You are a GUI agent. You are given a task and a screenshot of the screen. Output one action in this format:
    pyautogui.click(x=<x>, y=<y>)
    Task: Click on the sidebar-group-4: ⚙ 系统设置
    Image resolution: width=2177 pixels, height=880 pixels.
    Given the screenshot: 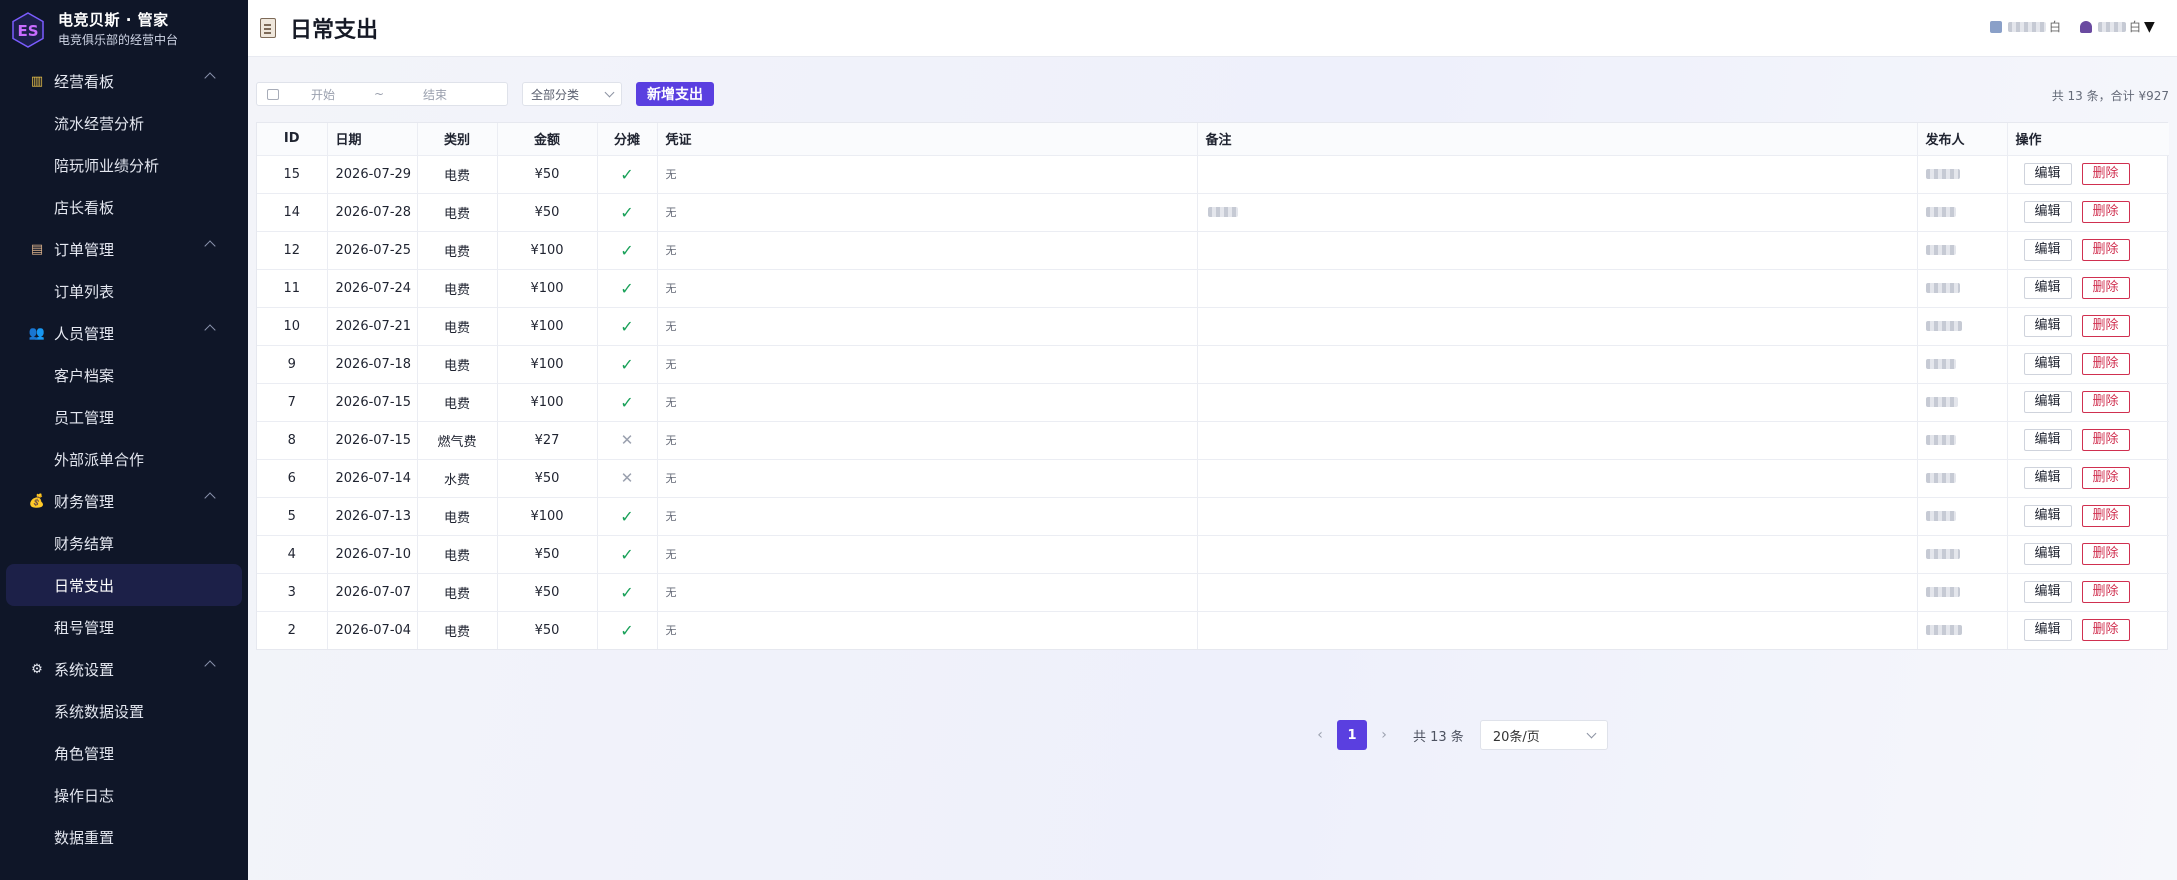 What is the action you would take?
    pyautogui.click(x=124, y=669)
    